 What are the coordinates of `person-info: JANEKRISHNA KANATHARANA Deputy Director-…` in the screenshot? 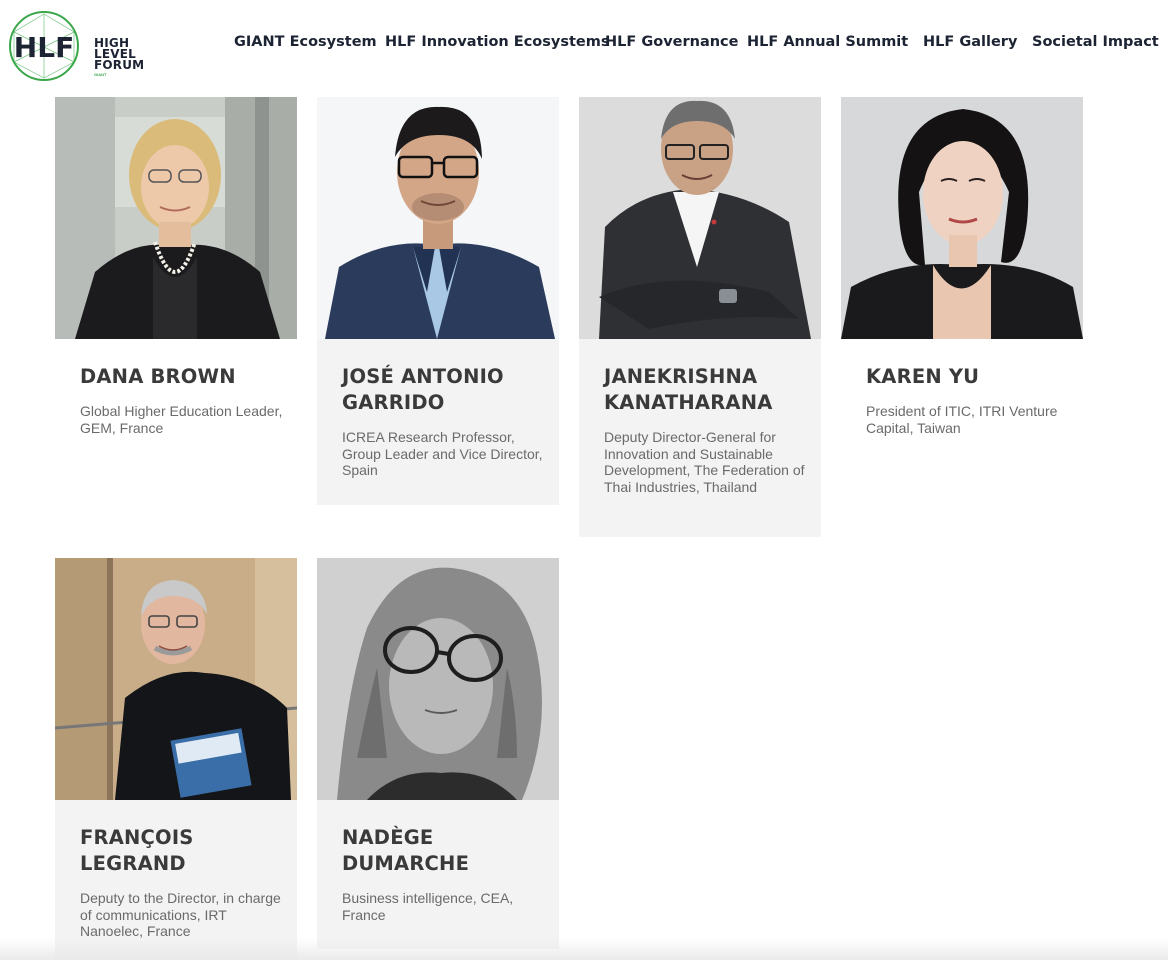 It's located at (700, 438).